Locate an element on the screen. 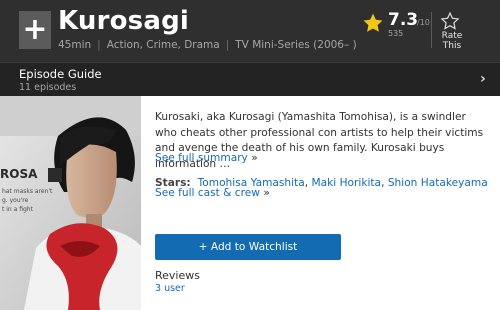 The image size is (500, 310). divider is located at coordinates (431, 30).